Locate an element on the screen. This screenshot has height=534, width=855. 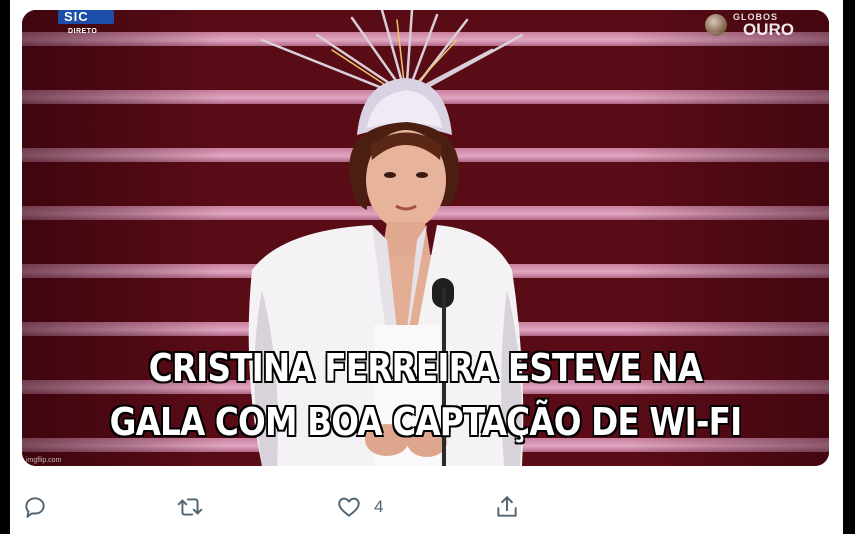
reply-button is located at coordinates (41, 507).